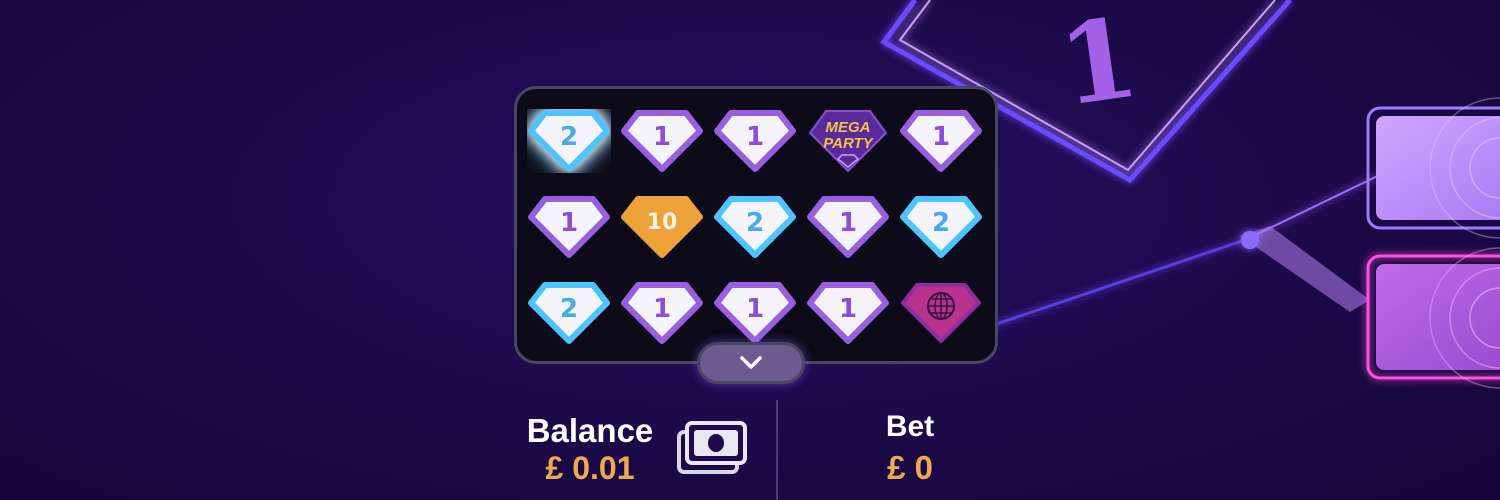  What do you see at coordinates (712, 448) in the screenshot?
I see `cash-stack-icon` at bounding box center [712, 448].